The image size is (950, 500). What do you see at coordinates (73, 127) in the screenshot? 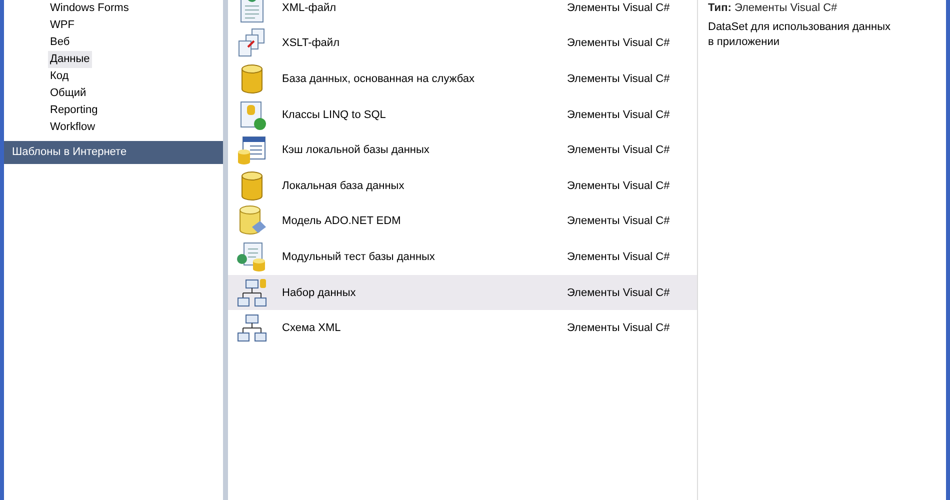
I see `category-item: Workflow` at bounding box center [73, 127].